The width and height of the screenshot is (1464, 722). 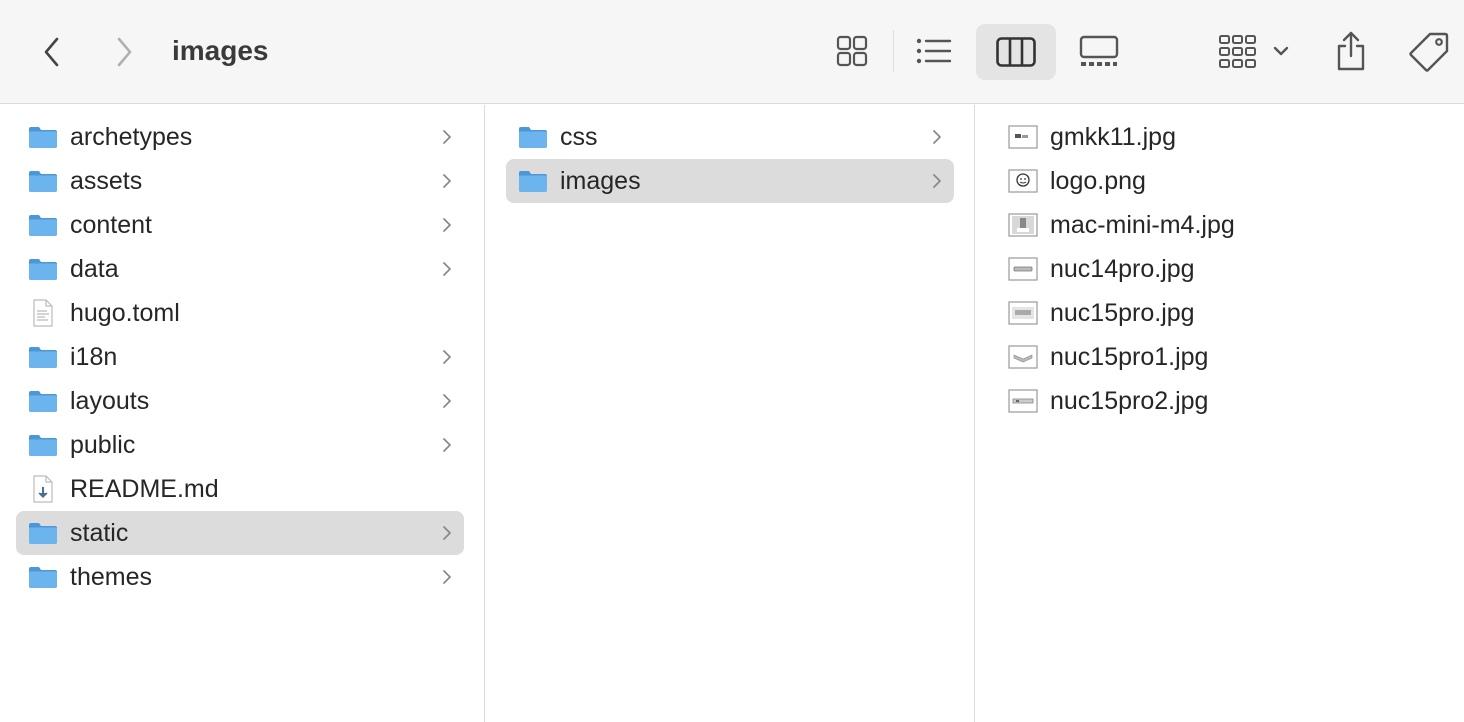 What do you see at coordinates (111, 577) in the screenshot?
I see `item-label: themes` at bounding box center [111, 577].